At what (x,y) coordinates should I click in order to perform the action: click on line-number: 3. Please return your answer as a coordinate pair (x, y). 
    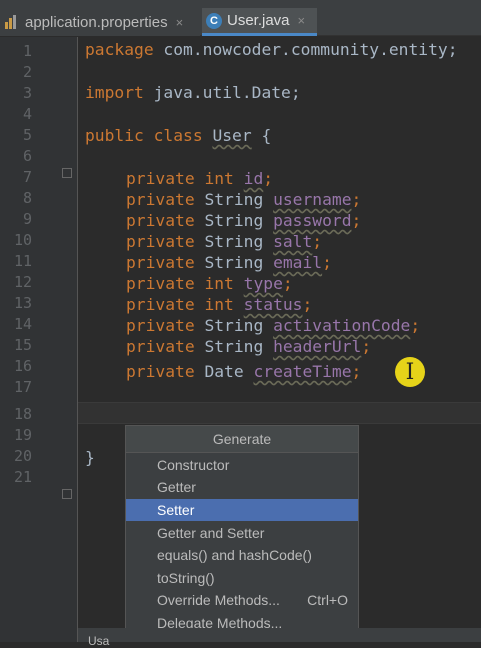
    Looking at the image, I should click on (27, 93).